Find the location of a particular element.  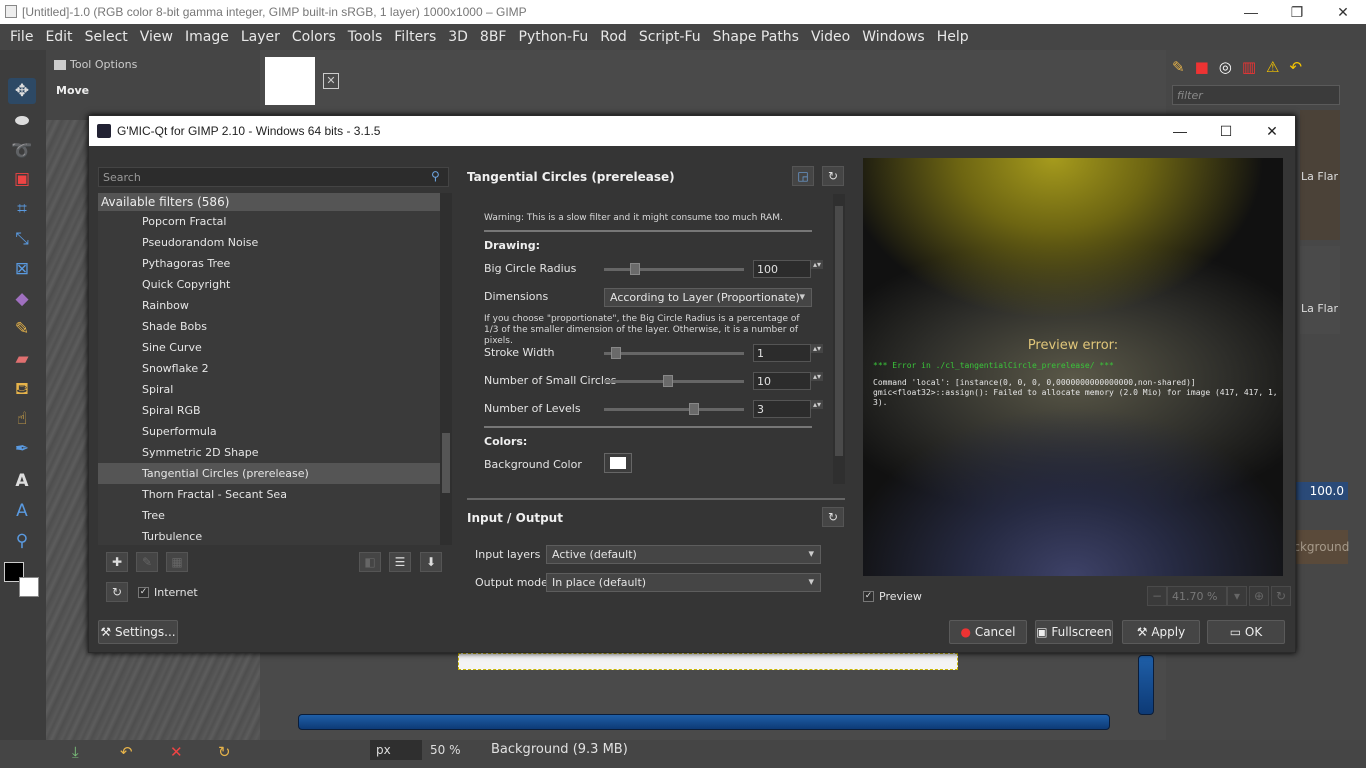

brush-preview-2: La Flar is located at coordinates (1320, 290).